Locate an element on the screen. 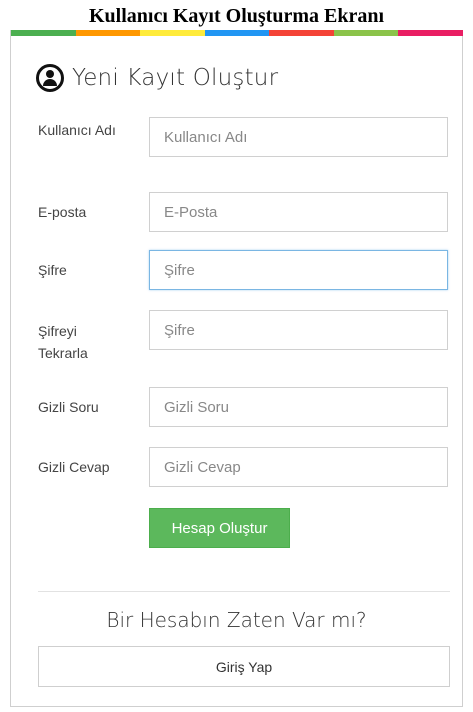 The image size is (473, 712). secret-answer-label: Gizli Cevap is located at coordinates (74, 467).